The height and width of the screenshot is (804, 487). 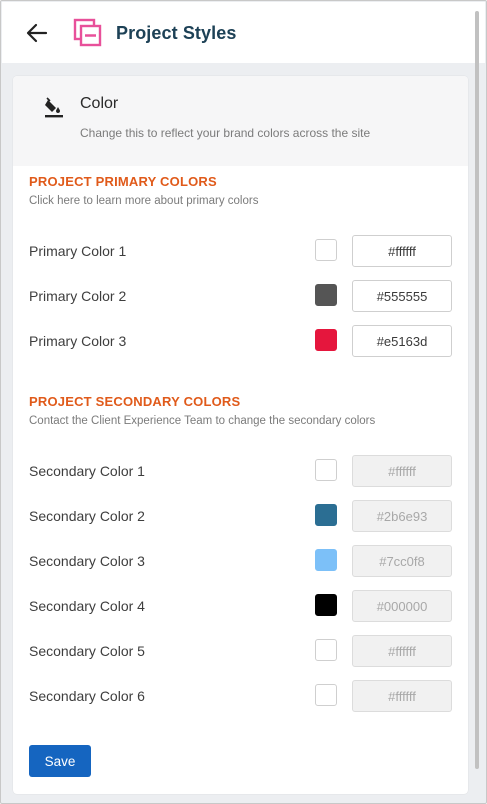 What do you see at coordinates (87, 561) in the screenshot?
I see `color-label: Secondary Color 3` at bounding box center [87, 561].